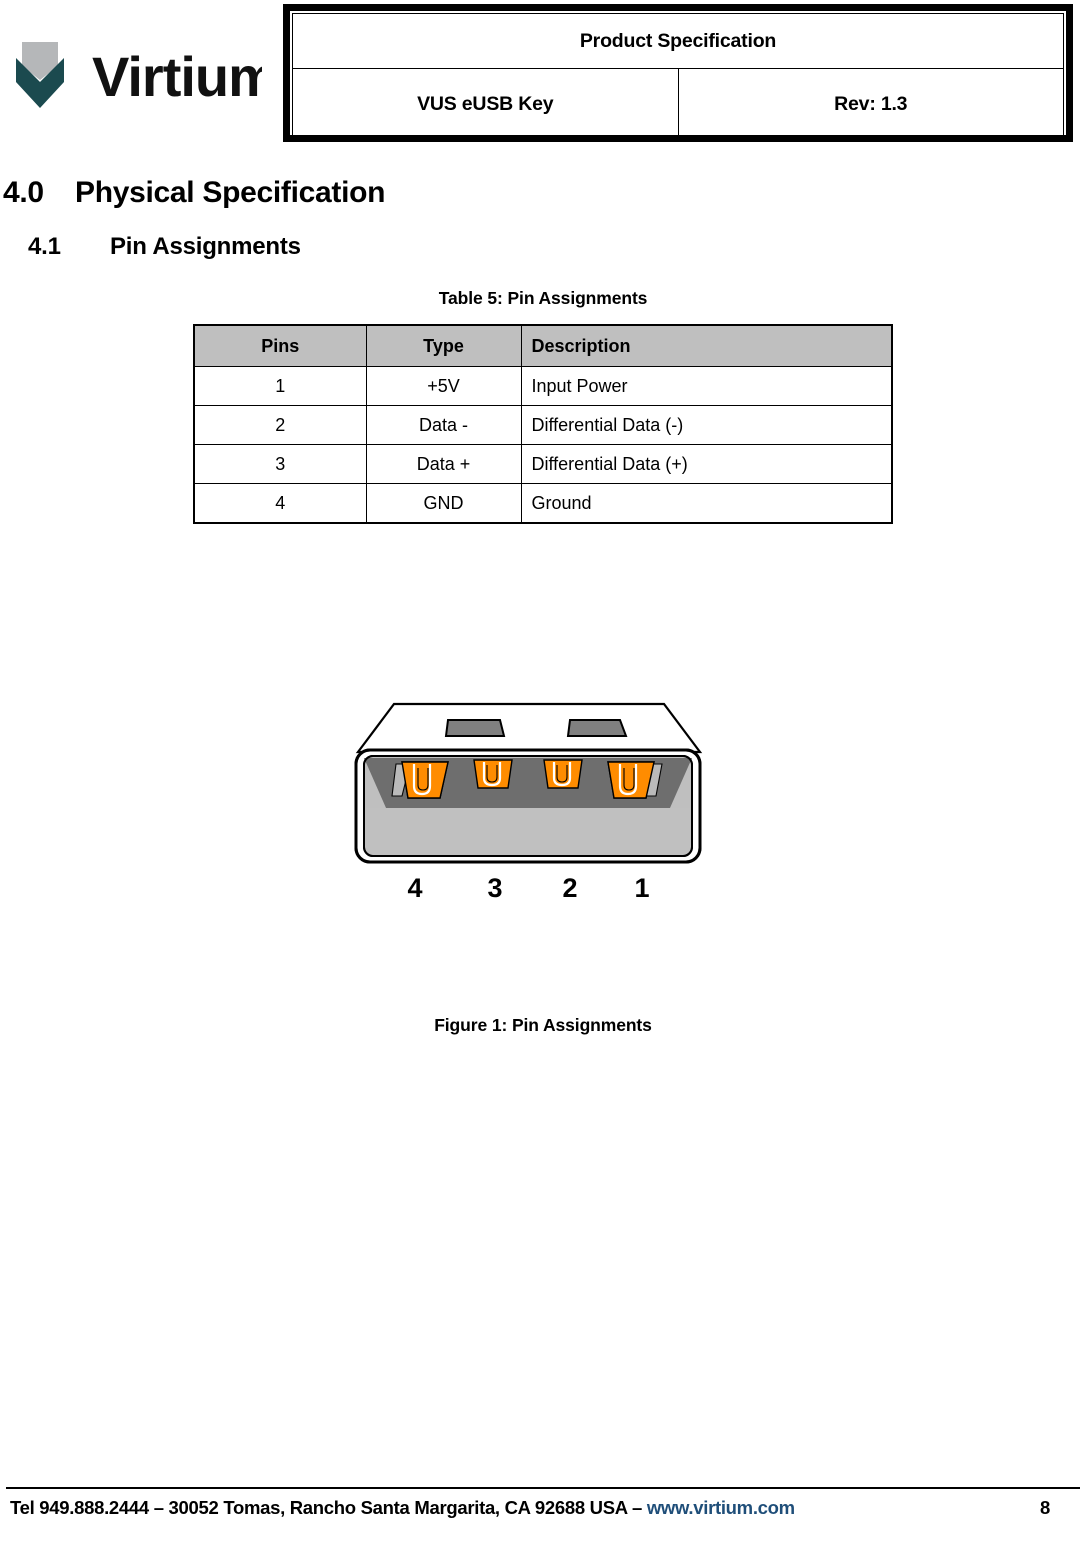 The height and width of the screenshot is (1542, 1086). Describe the element at coordinates (415, 888) in the screenshot. I see `pin-label-4: 4` at that location.